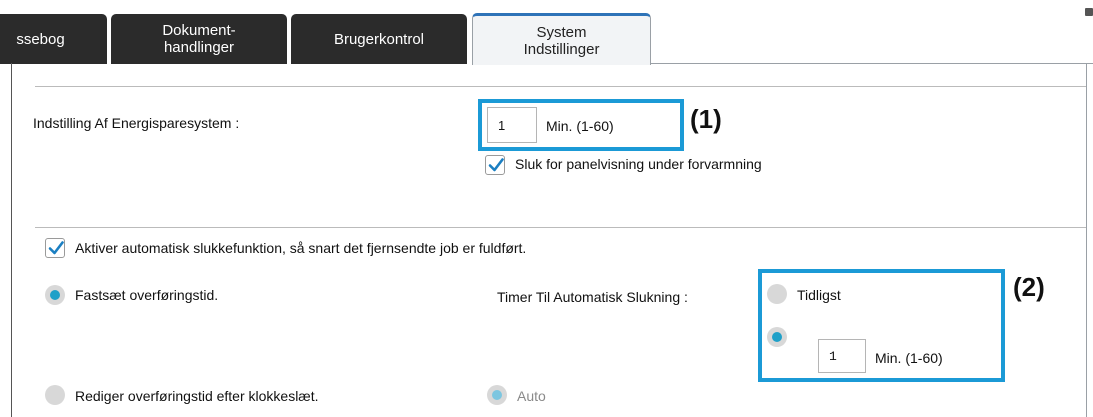 This screenshot has height=417, width=1093. I want to click on tab-user-control-label: Brugerkontrol, so click(379, 39).